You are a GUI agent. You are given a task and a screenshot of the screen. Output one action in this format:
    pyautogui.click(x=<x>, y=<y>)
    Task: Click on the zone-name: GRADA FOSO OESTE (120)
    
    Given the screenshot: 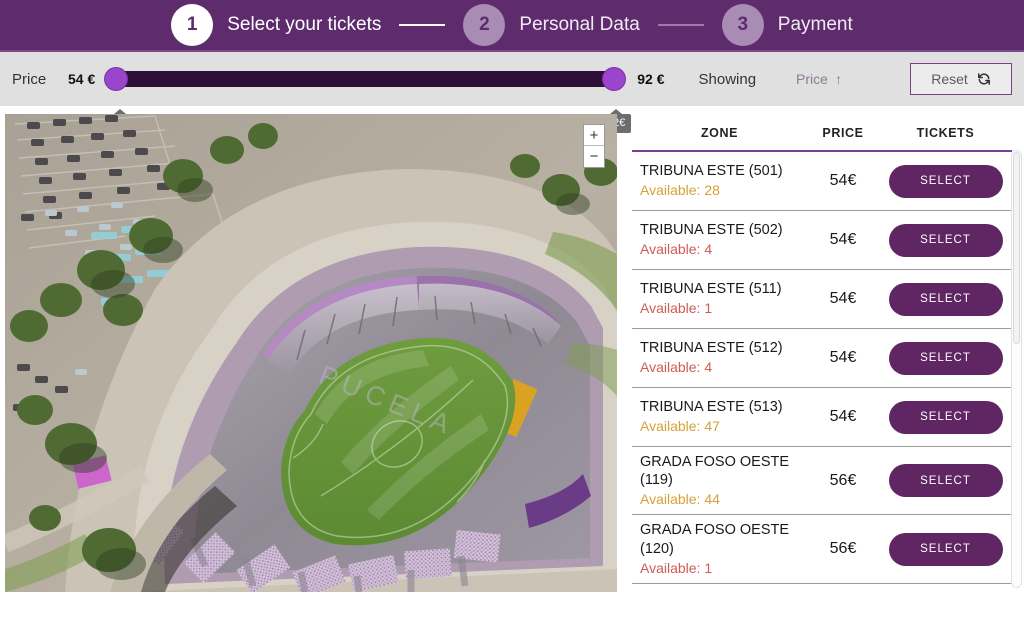 What is the action you would take?
    pyautogui.click(x=715, y=539)
    